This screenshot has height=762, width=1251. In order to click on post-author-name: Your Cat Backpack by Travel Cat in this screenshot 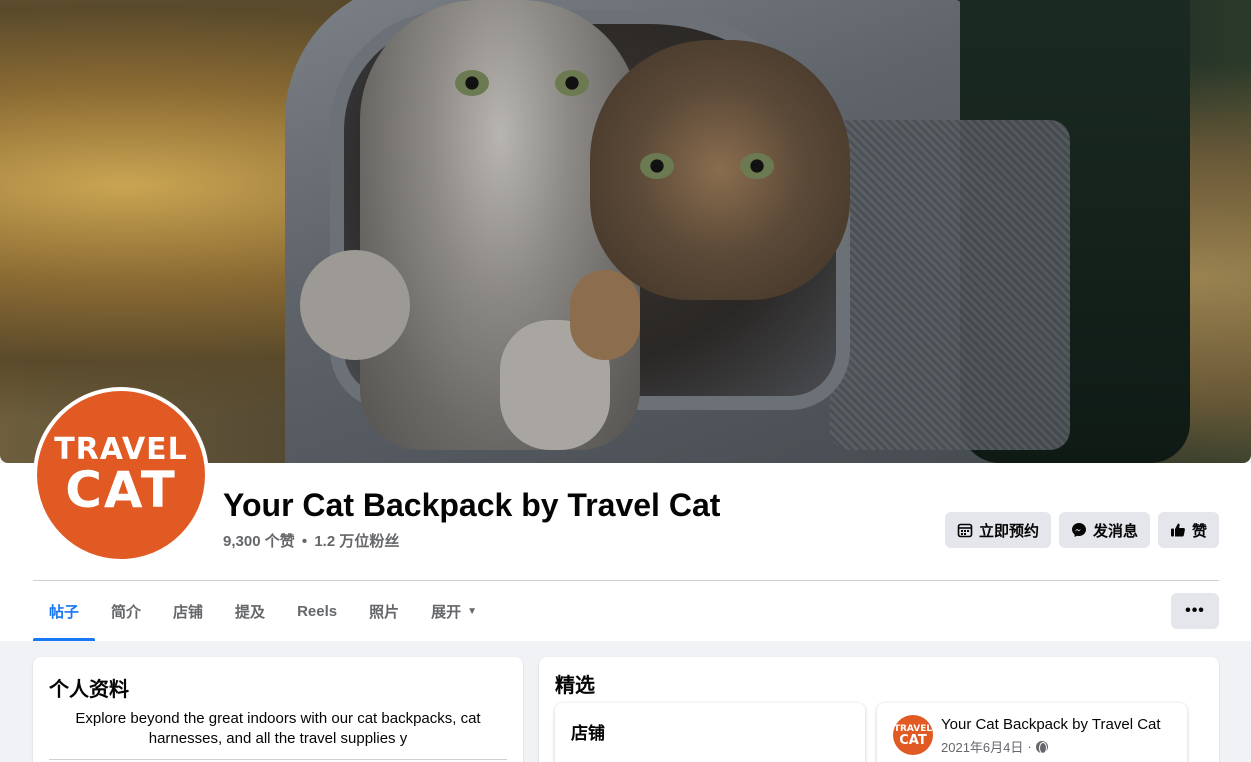, I will do `click(1051, 724)`.